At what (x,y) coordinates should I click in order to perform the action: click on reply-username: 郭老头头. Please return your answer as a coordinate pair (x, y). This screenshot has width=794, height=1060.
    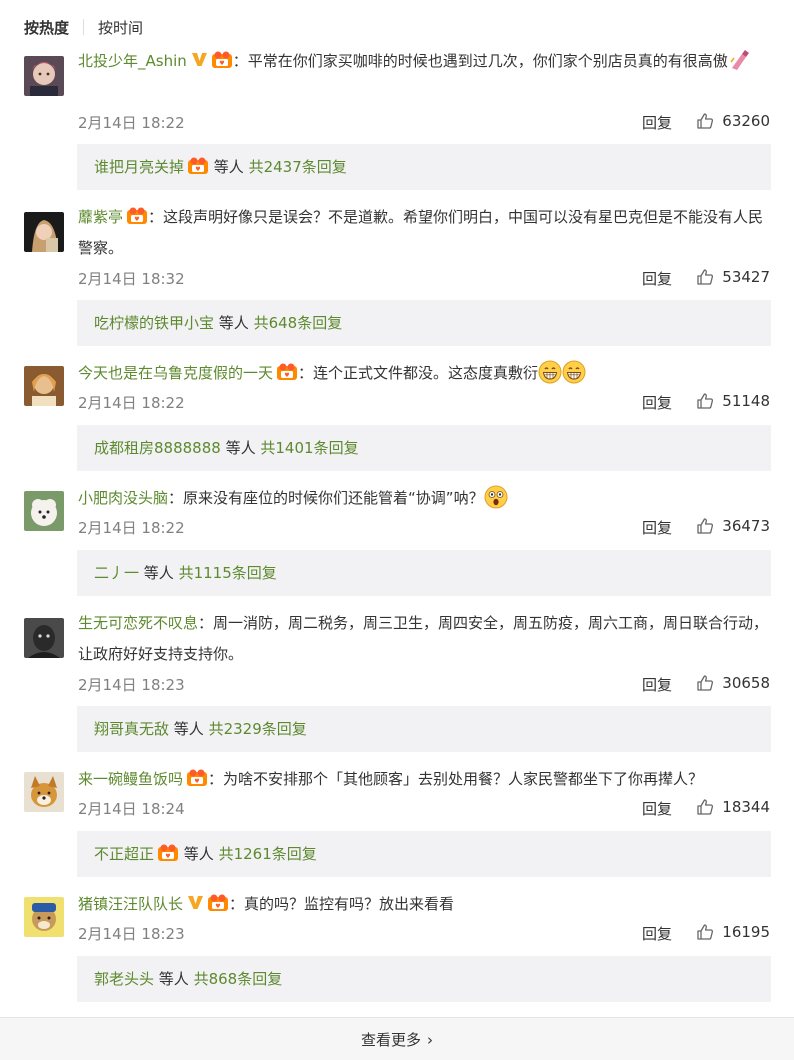
    Looking at the image, I should click on (124, 979).